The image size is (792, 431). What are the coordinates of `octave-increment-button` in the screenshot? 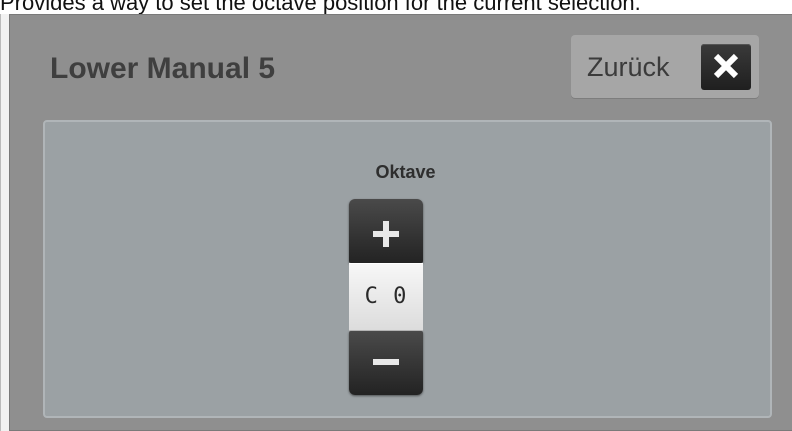 It's located at (386, 231).